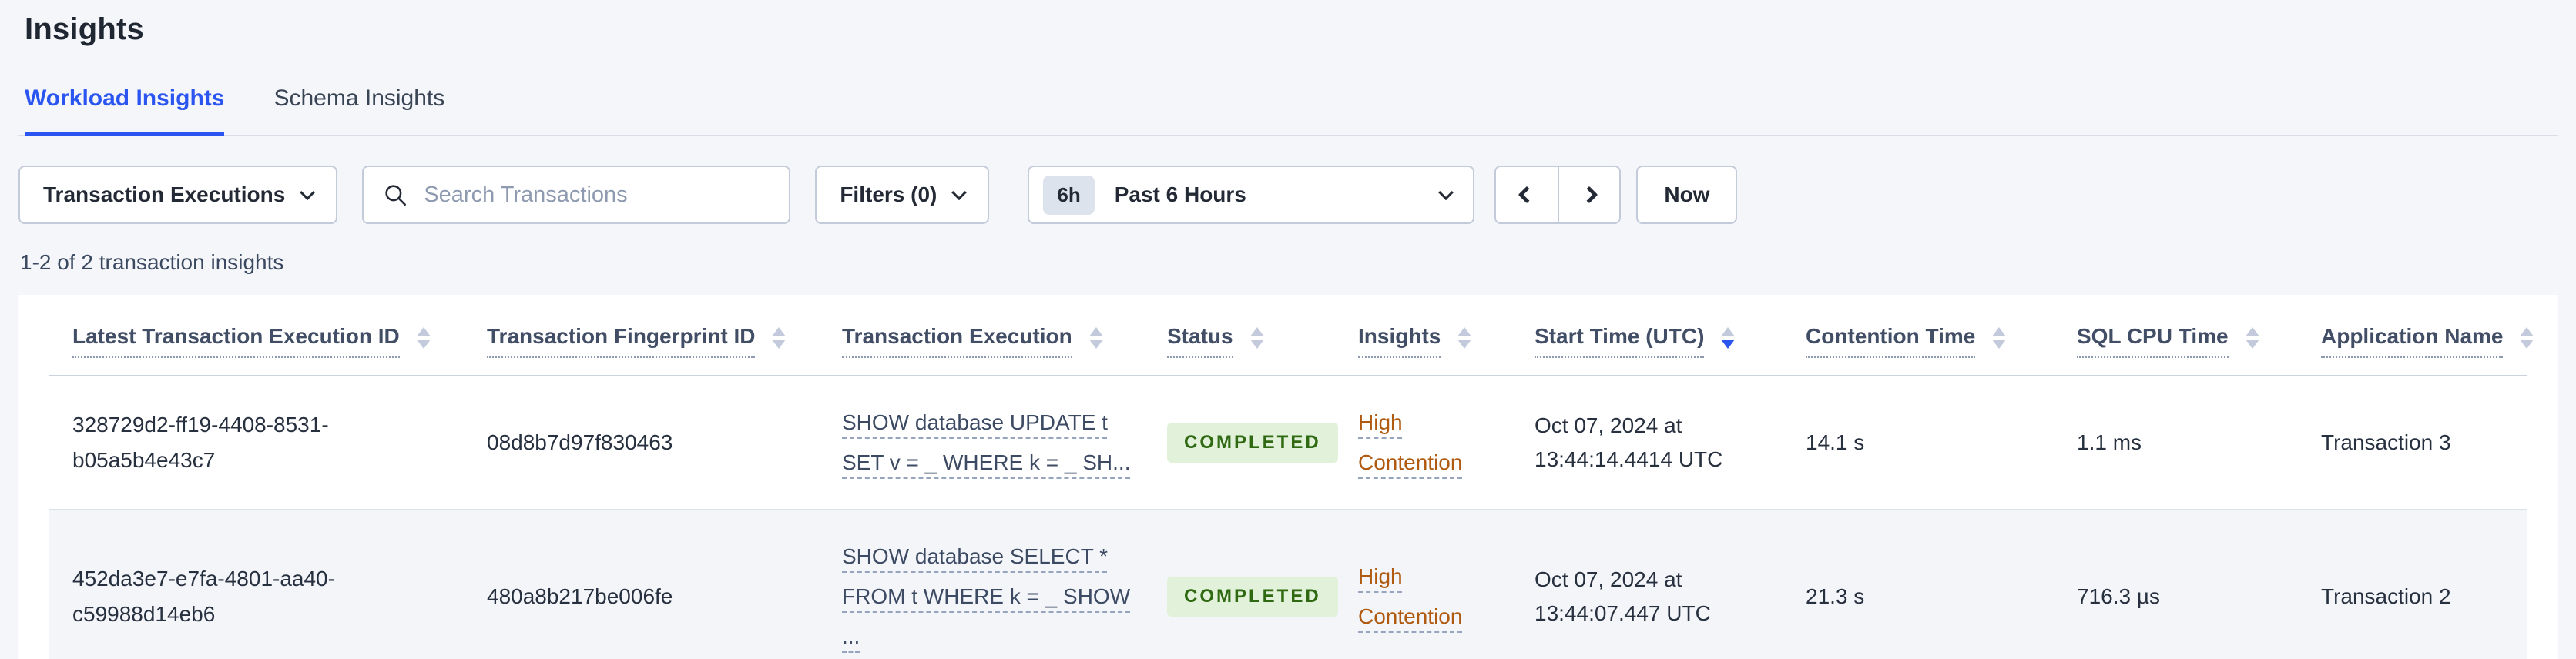  Describe the element at coordinates (1200, 341) in the screenshot. I see `column-label: Status` at that location.